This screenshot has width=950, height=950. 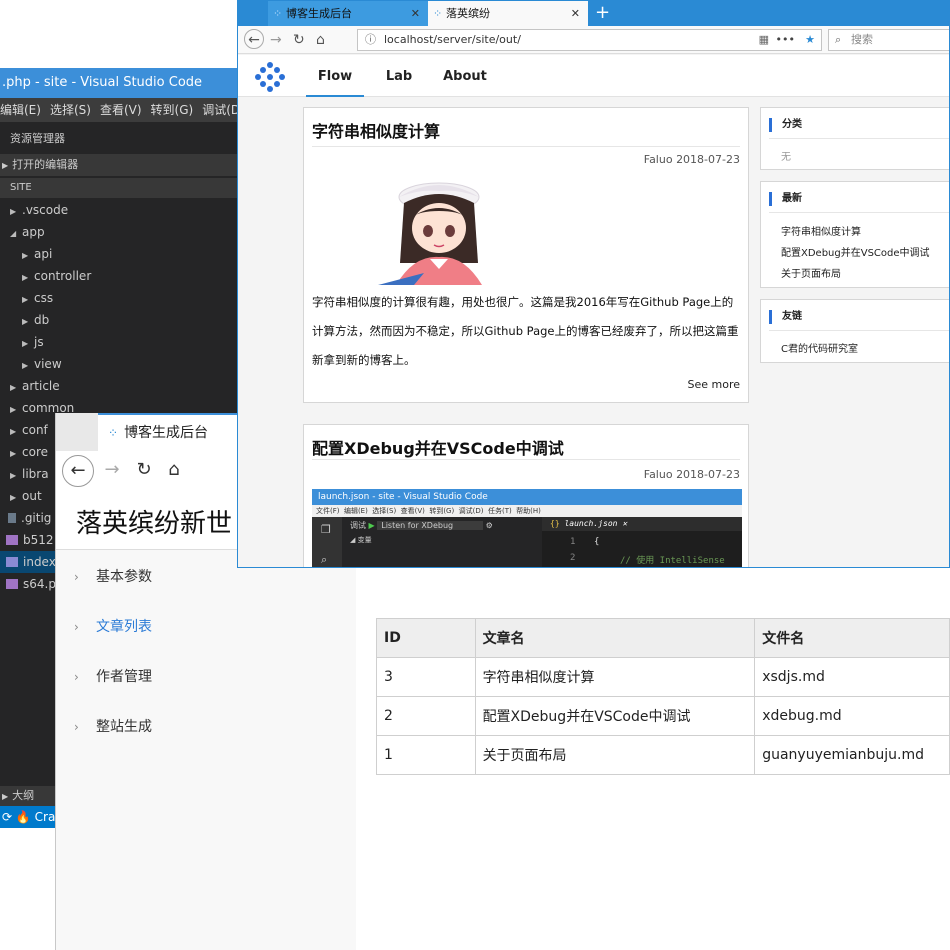 I want to click on tree-item-vscode: ▶ .vscode, so click(x=39, y=210).